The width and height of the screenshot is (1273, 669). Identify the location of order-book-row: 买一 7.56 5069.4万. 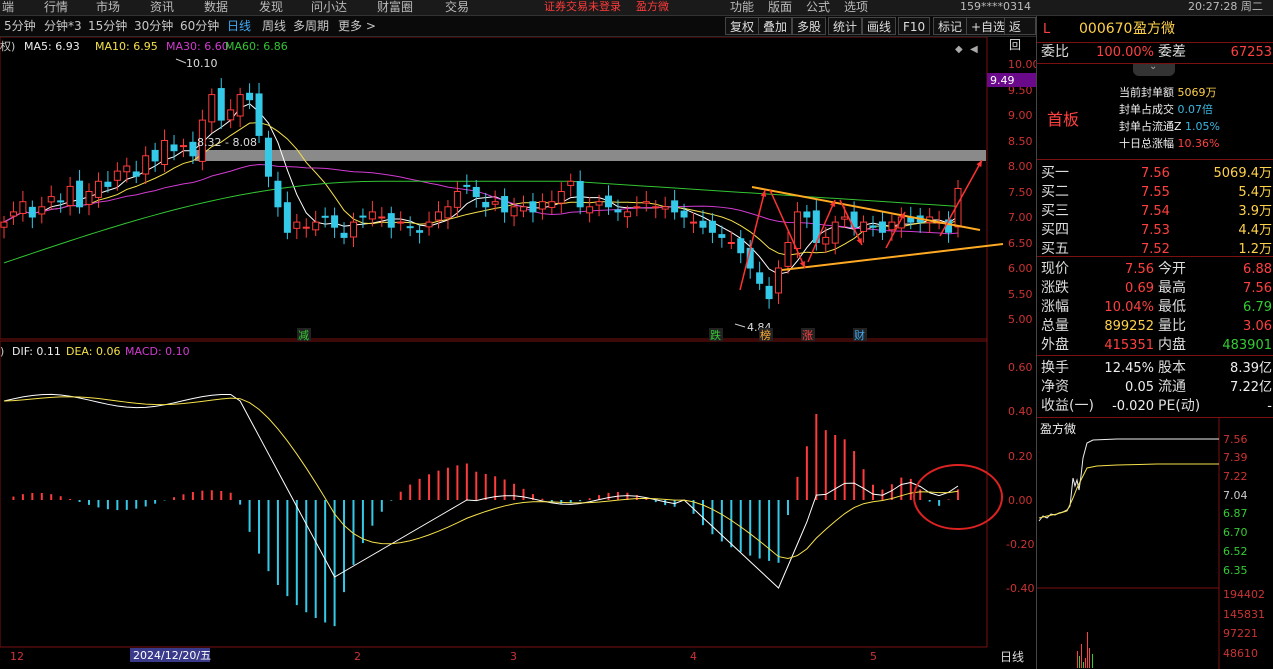
(1155, 173).